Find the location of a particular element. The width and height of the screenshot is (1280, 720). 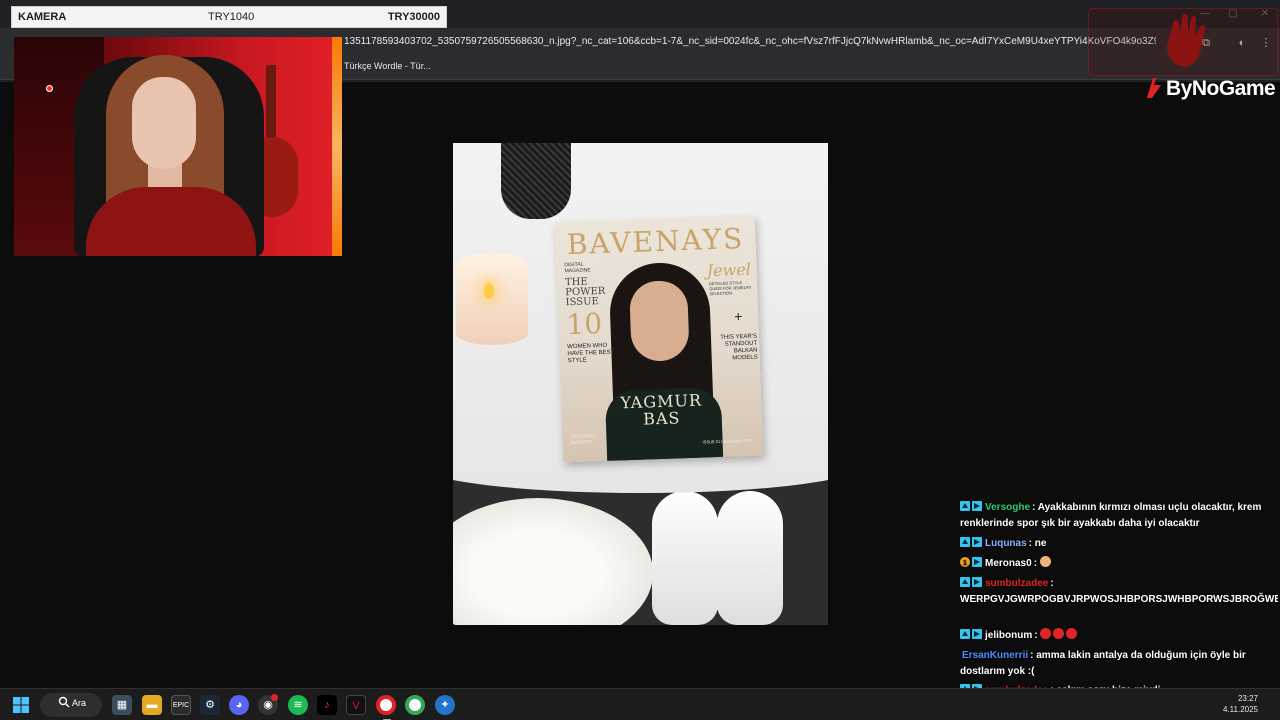

discord-icon: ◕ is located at coordinates (239, 705).